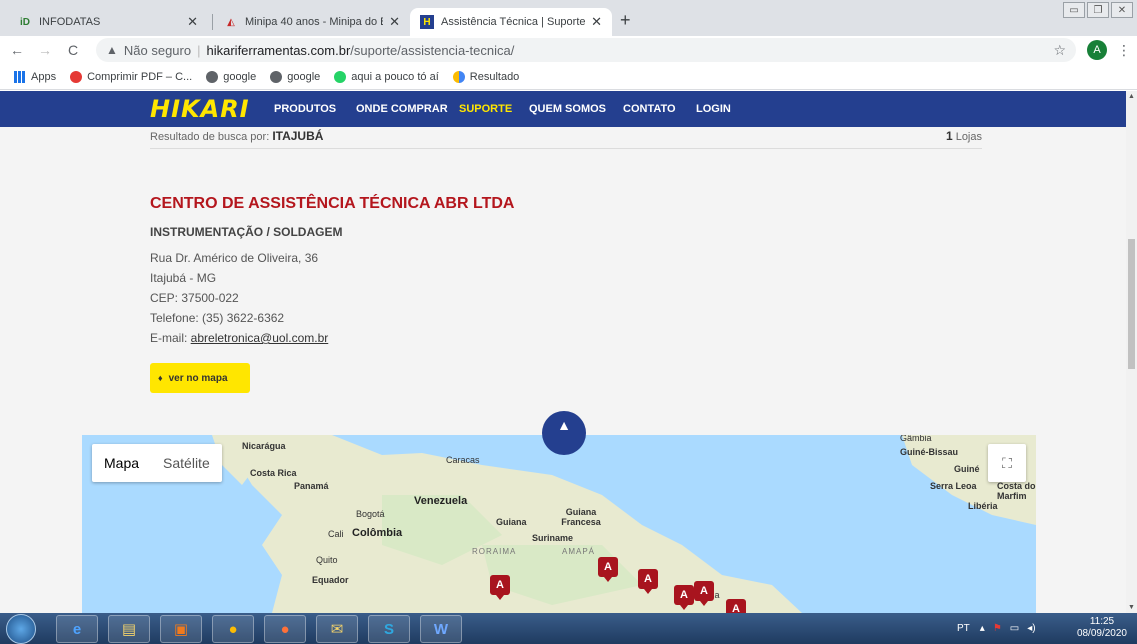  What do you see at coordinates (463, 460) in the screenshot?
I see `map-label: Caracas` at bounding box center [463, 460].